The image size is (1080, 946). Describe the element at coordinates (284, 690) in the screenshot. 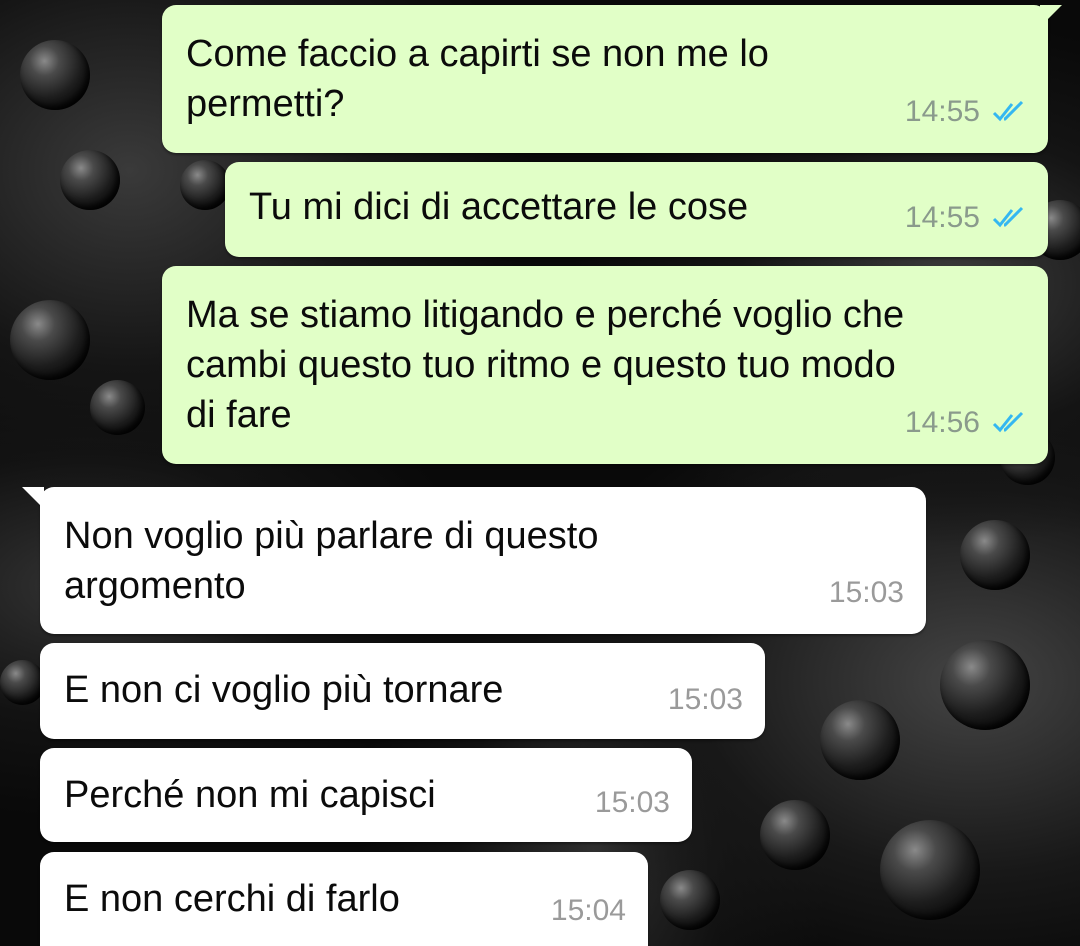

I see `message-text: E non ci voglio più tornare` at that location.